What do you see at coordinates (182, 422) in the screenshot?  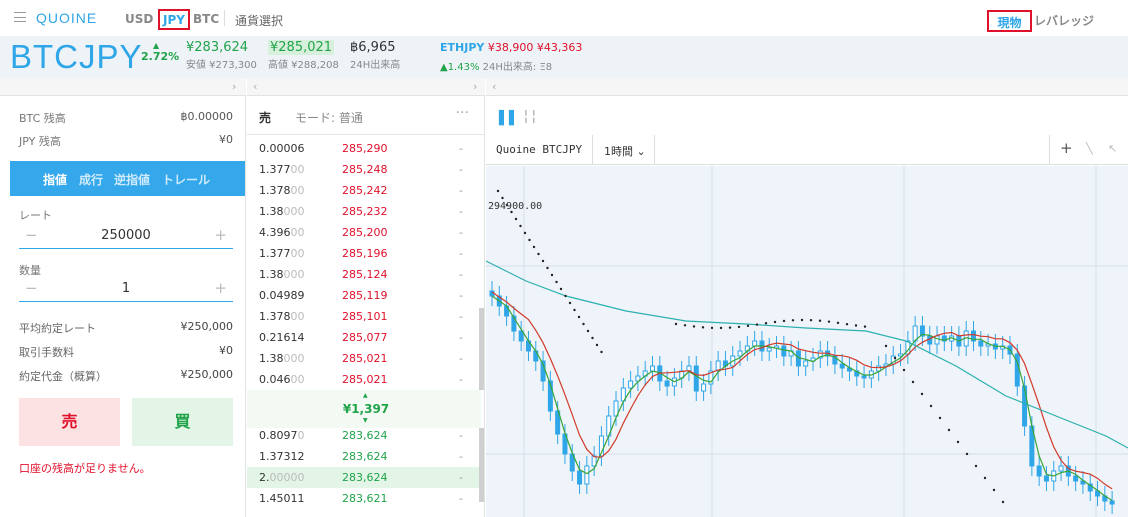 I see `buy-button: 買` at bounding box center [182, 422].